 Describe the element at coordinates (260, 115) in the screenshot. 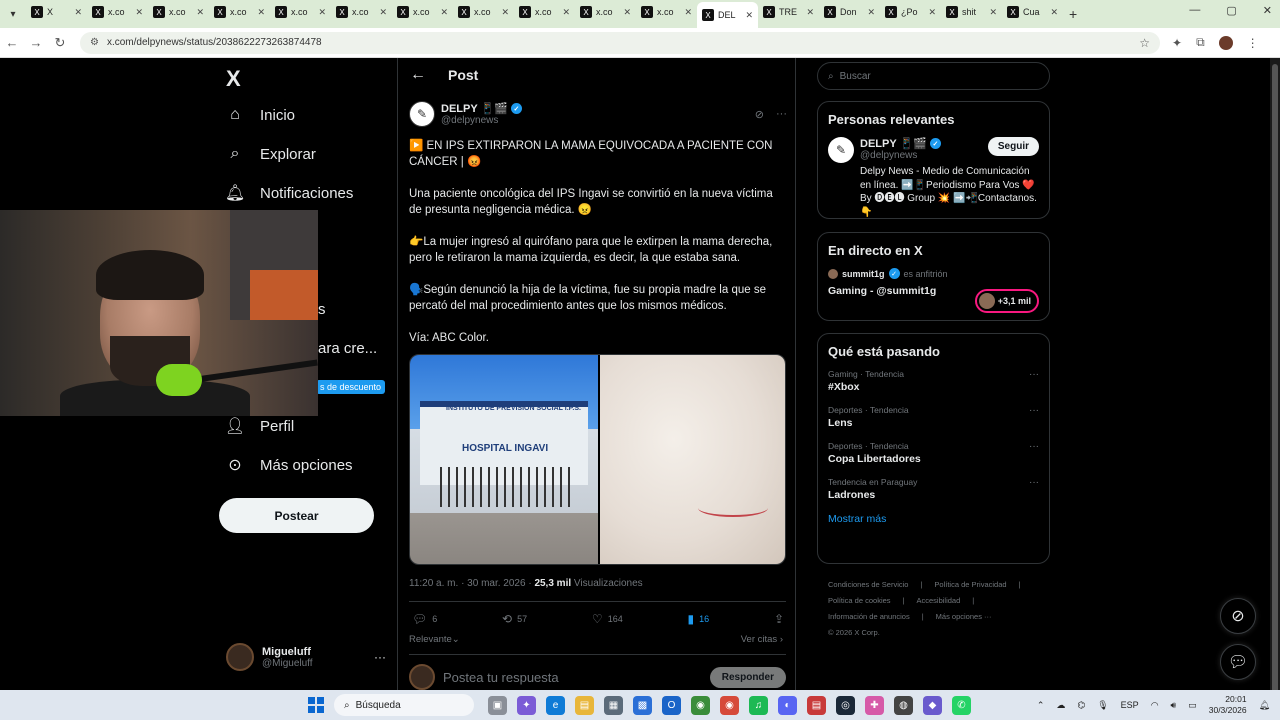

I see `nav-home: ⌂ Inicio` at that location.